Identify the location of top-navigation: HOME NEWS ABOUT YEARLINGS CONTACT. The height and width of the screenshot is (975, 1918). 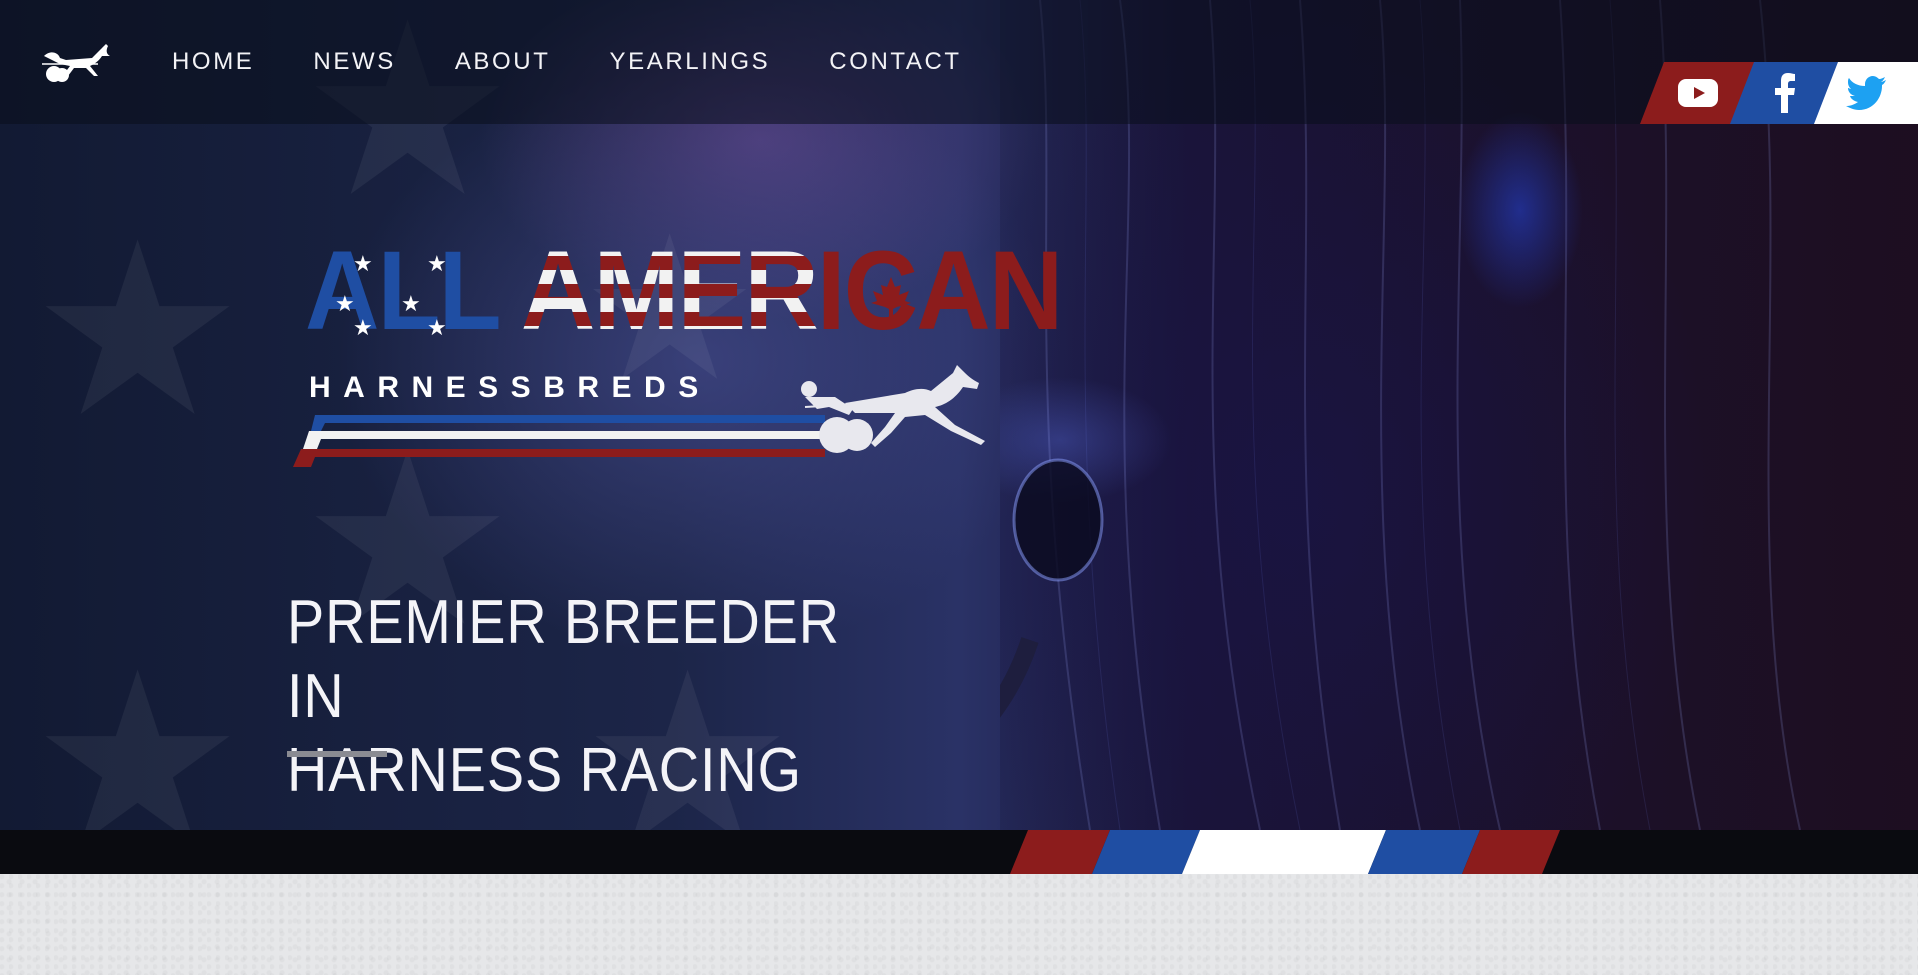
(959, 62).